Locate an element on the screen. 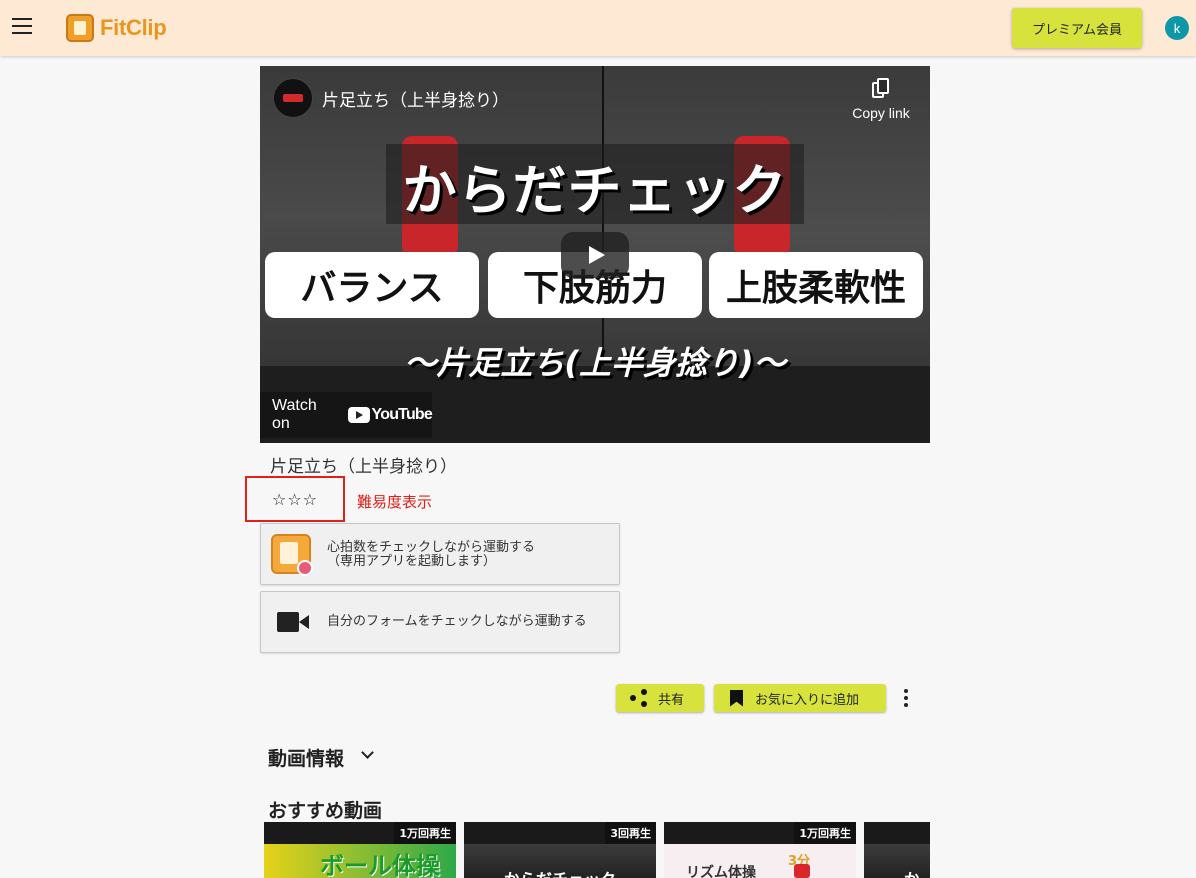 The height and width of the screenshot is (878, 1196). recommended-heading: おすすめ動画 is located at coordinates (325, 811).